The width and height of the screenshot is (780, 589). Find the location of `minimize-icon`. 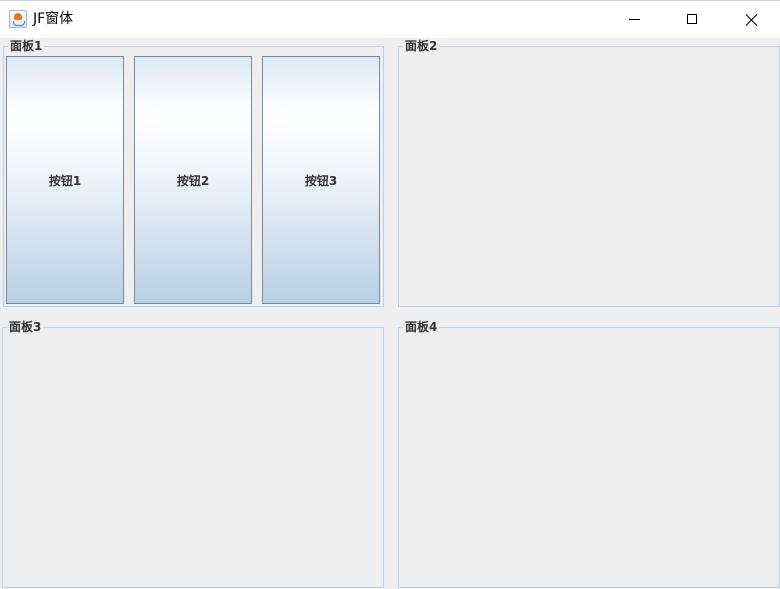

minimize-icon is located at coordinates (634, 19).